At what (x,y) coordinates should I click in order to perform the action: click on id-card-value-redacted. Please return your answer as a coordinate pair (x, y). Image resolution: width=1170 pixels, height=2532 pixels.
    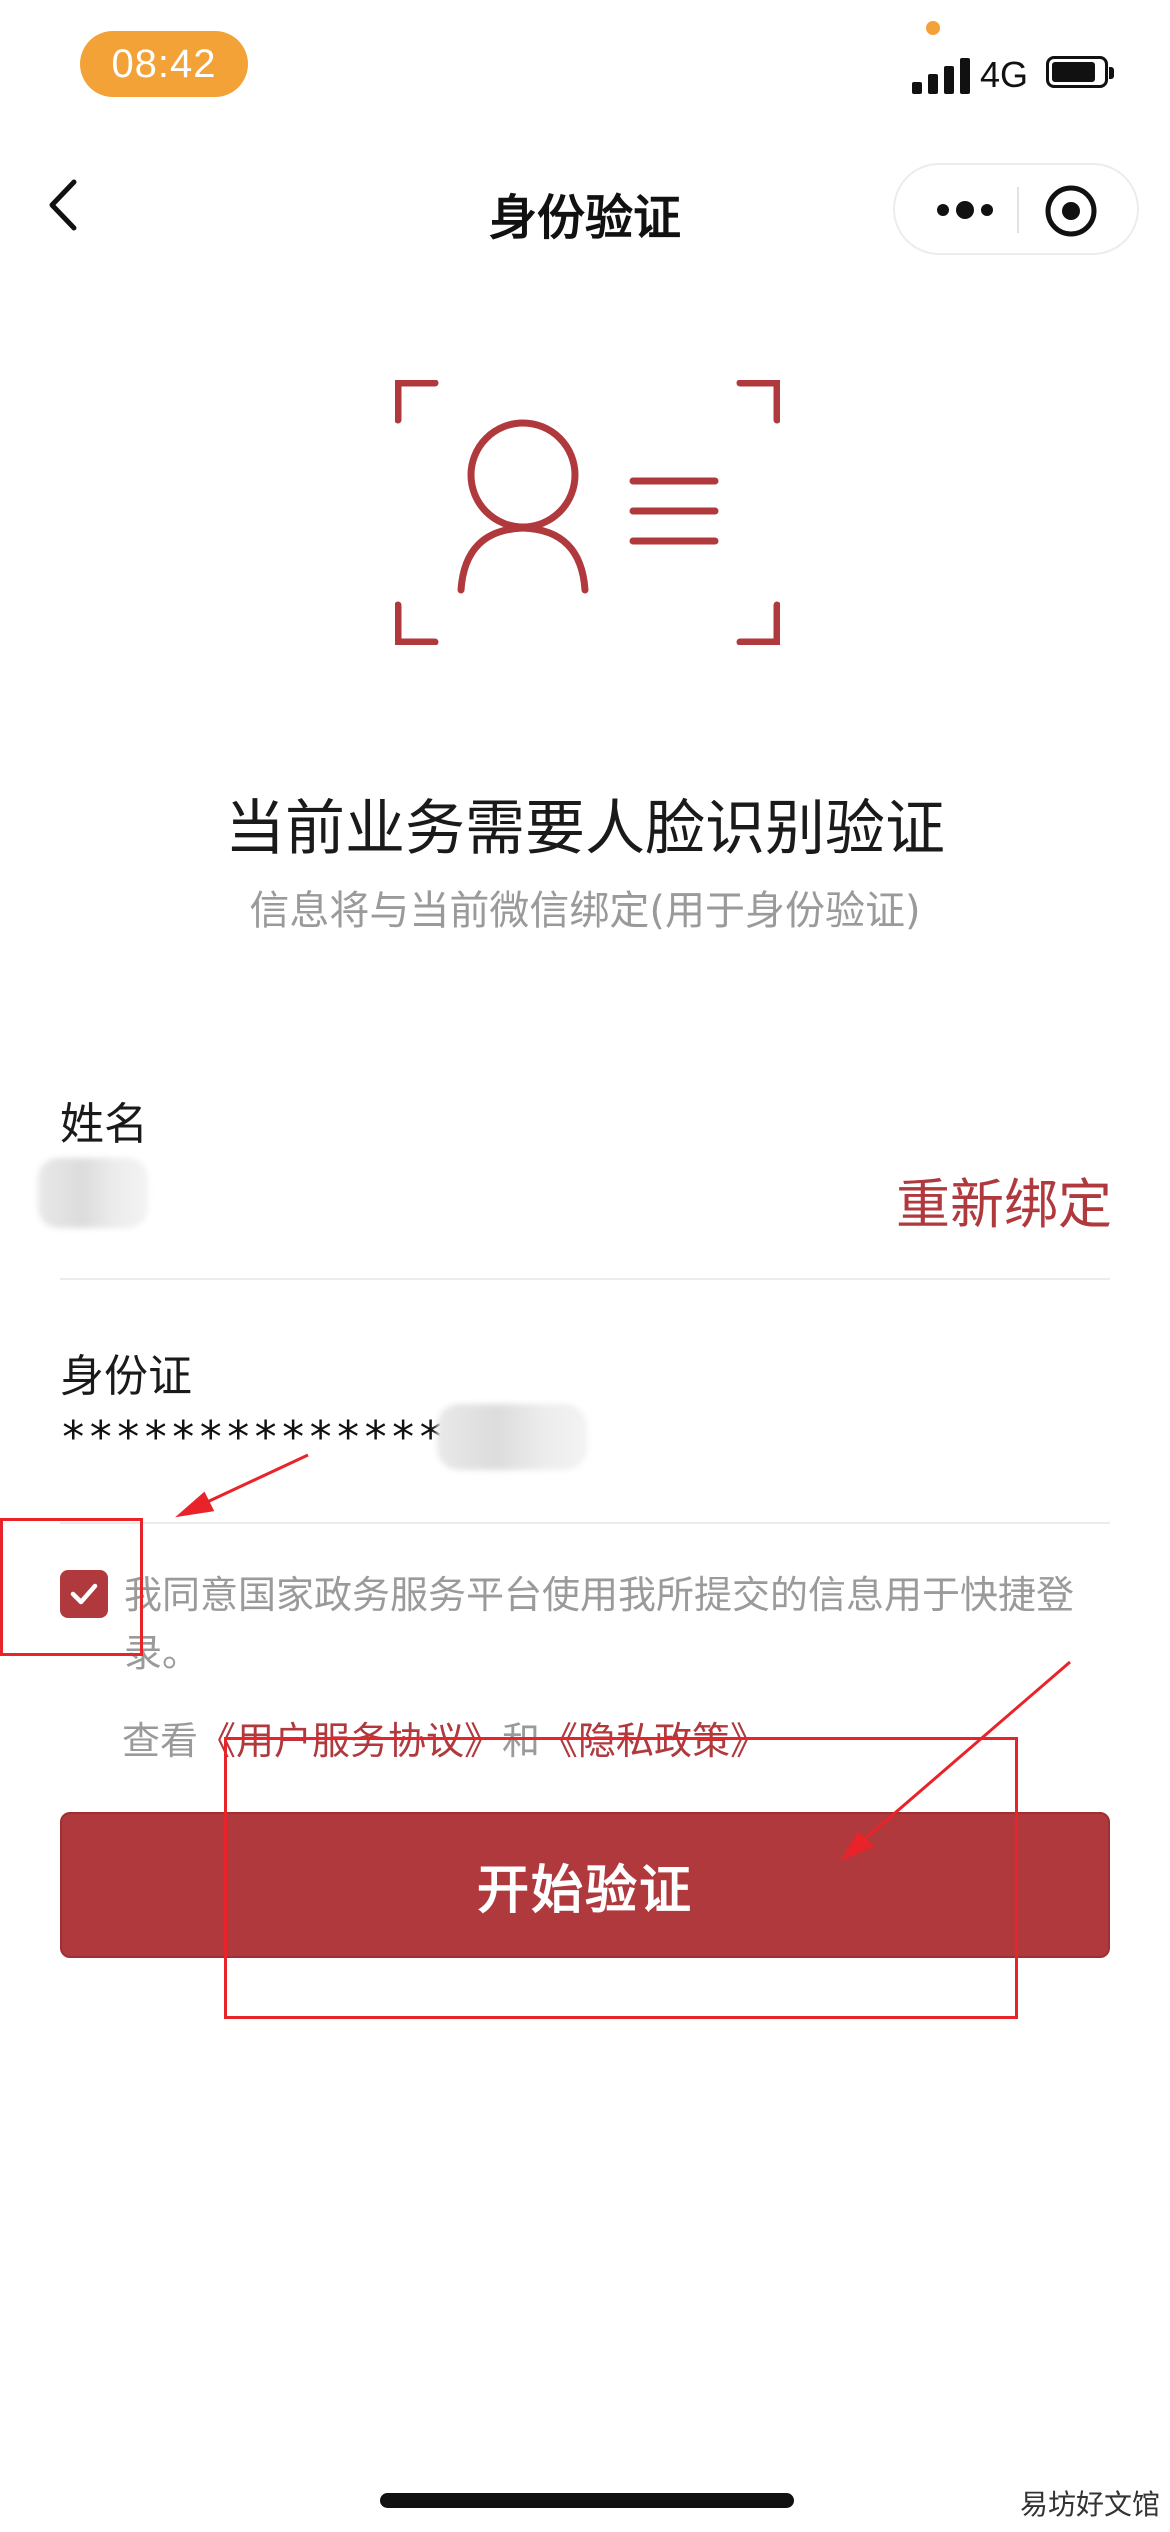
    Looking at the image, I should click on (511, 1437).